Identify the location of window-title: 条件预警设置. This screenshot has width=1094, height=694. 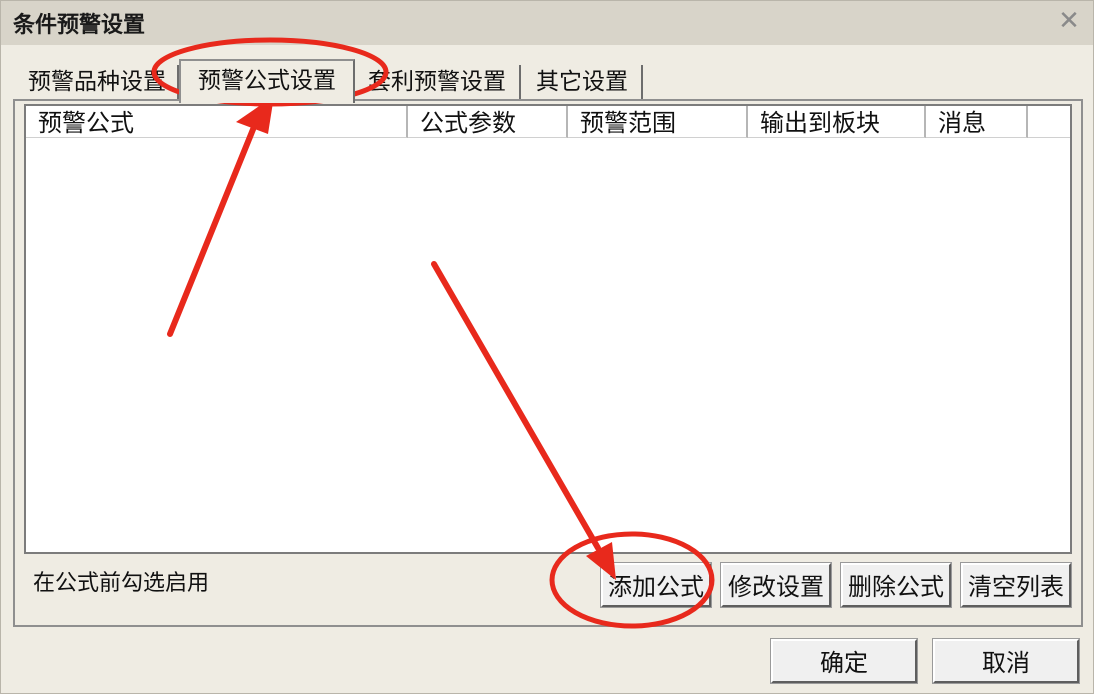
(79, 25).